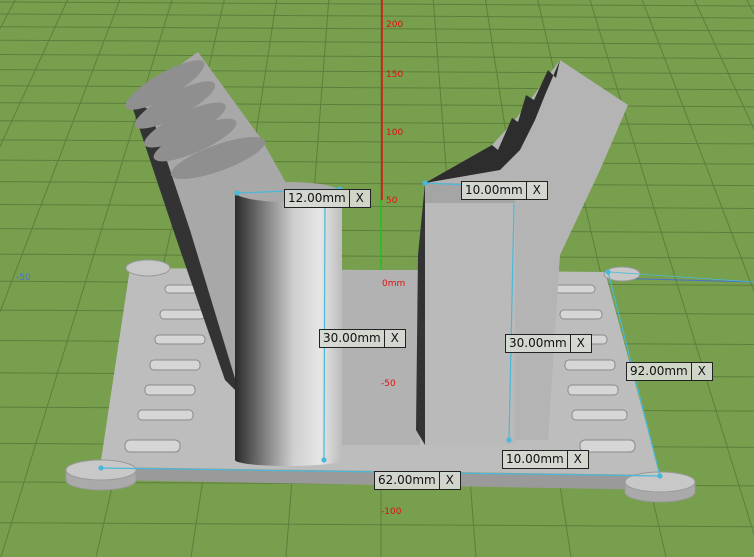 Image resolution: width=754 pixels, height=557 pixels. Describe the element at coordinates (23, 278) in the screenshot. I see `x-tick-label: -50` at that location.